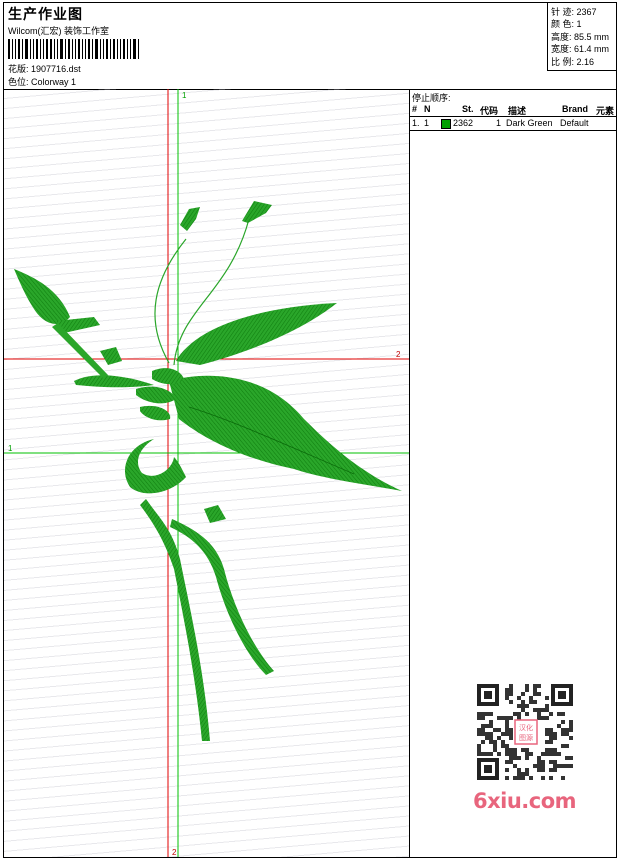 The height and width of the screenshot is (861, 620). I want to click on guide-label-bottom: 2, so click(174, 852).